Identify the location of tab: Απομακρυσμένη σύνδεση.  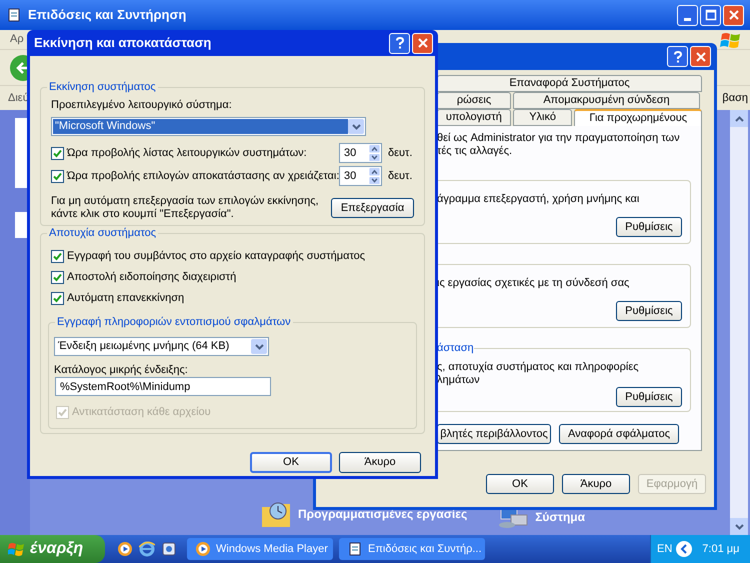
(606, 100).